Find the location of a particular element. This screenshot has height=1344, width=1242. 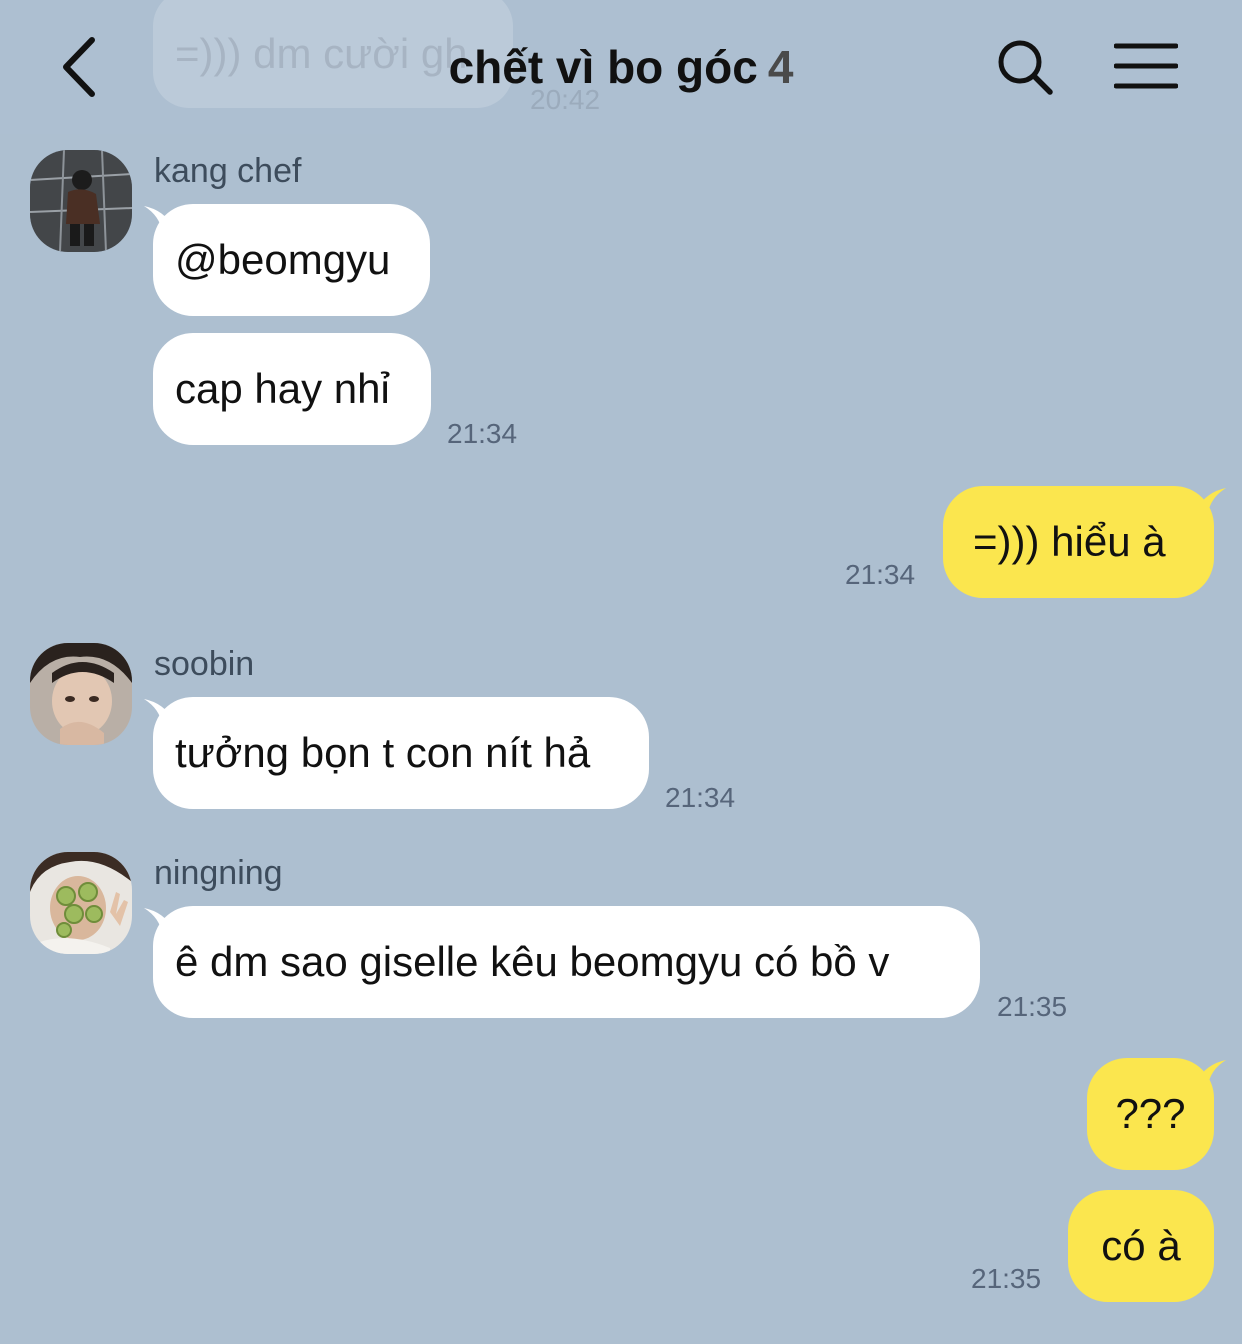

avatar-kang-chef is located at coordinates (81, 201).